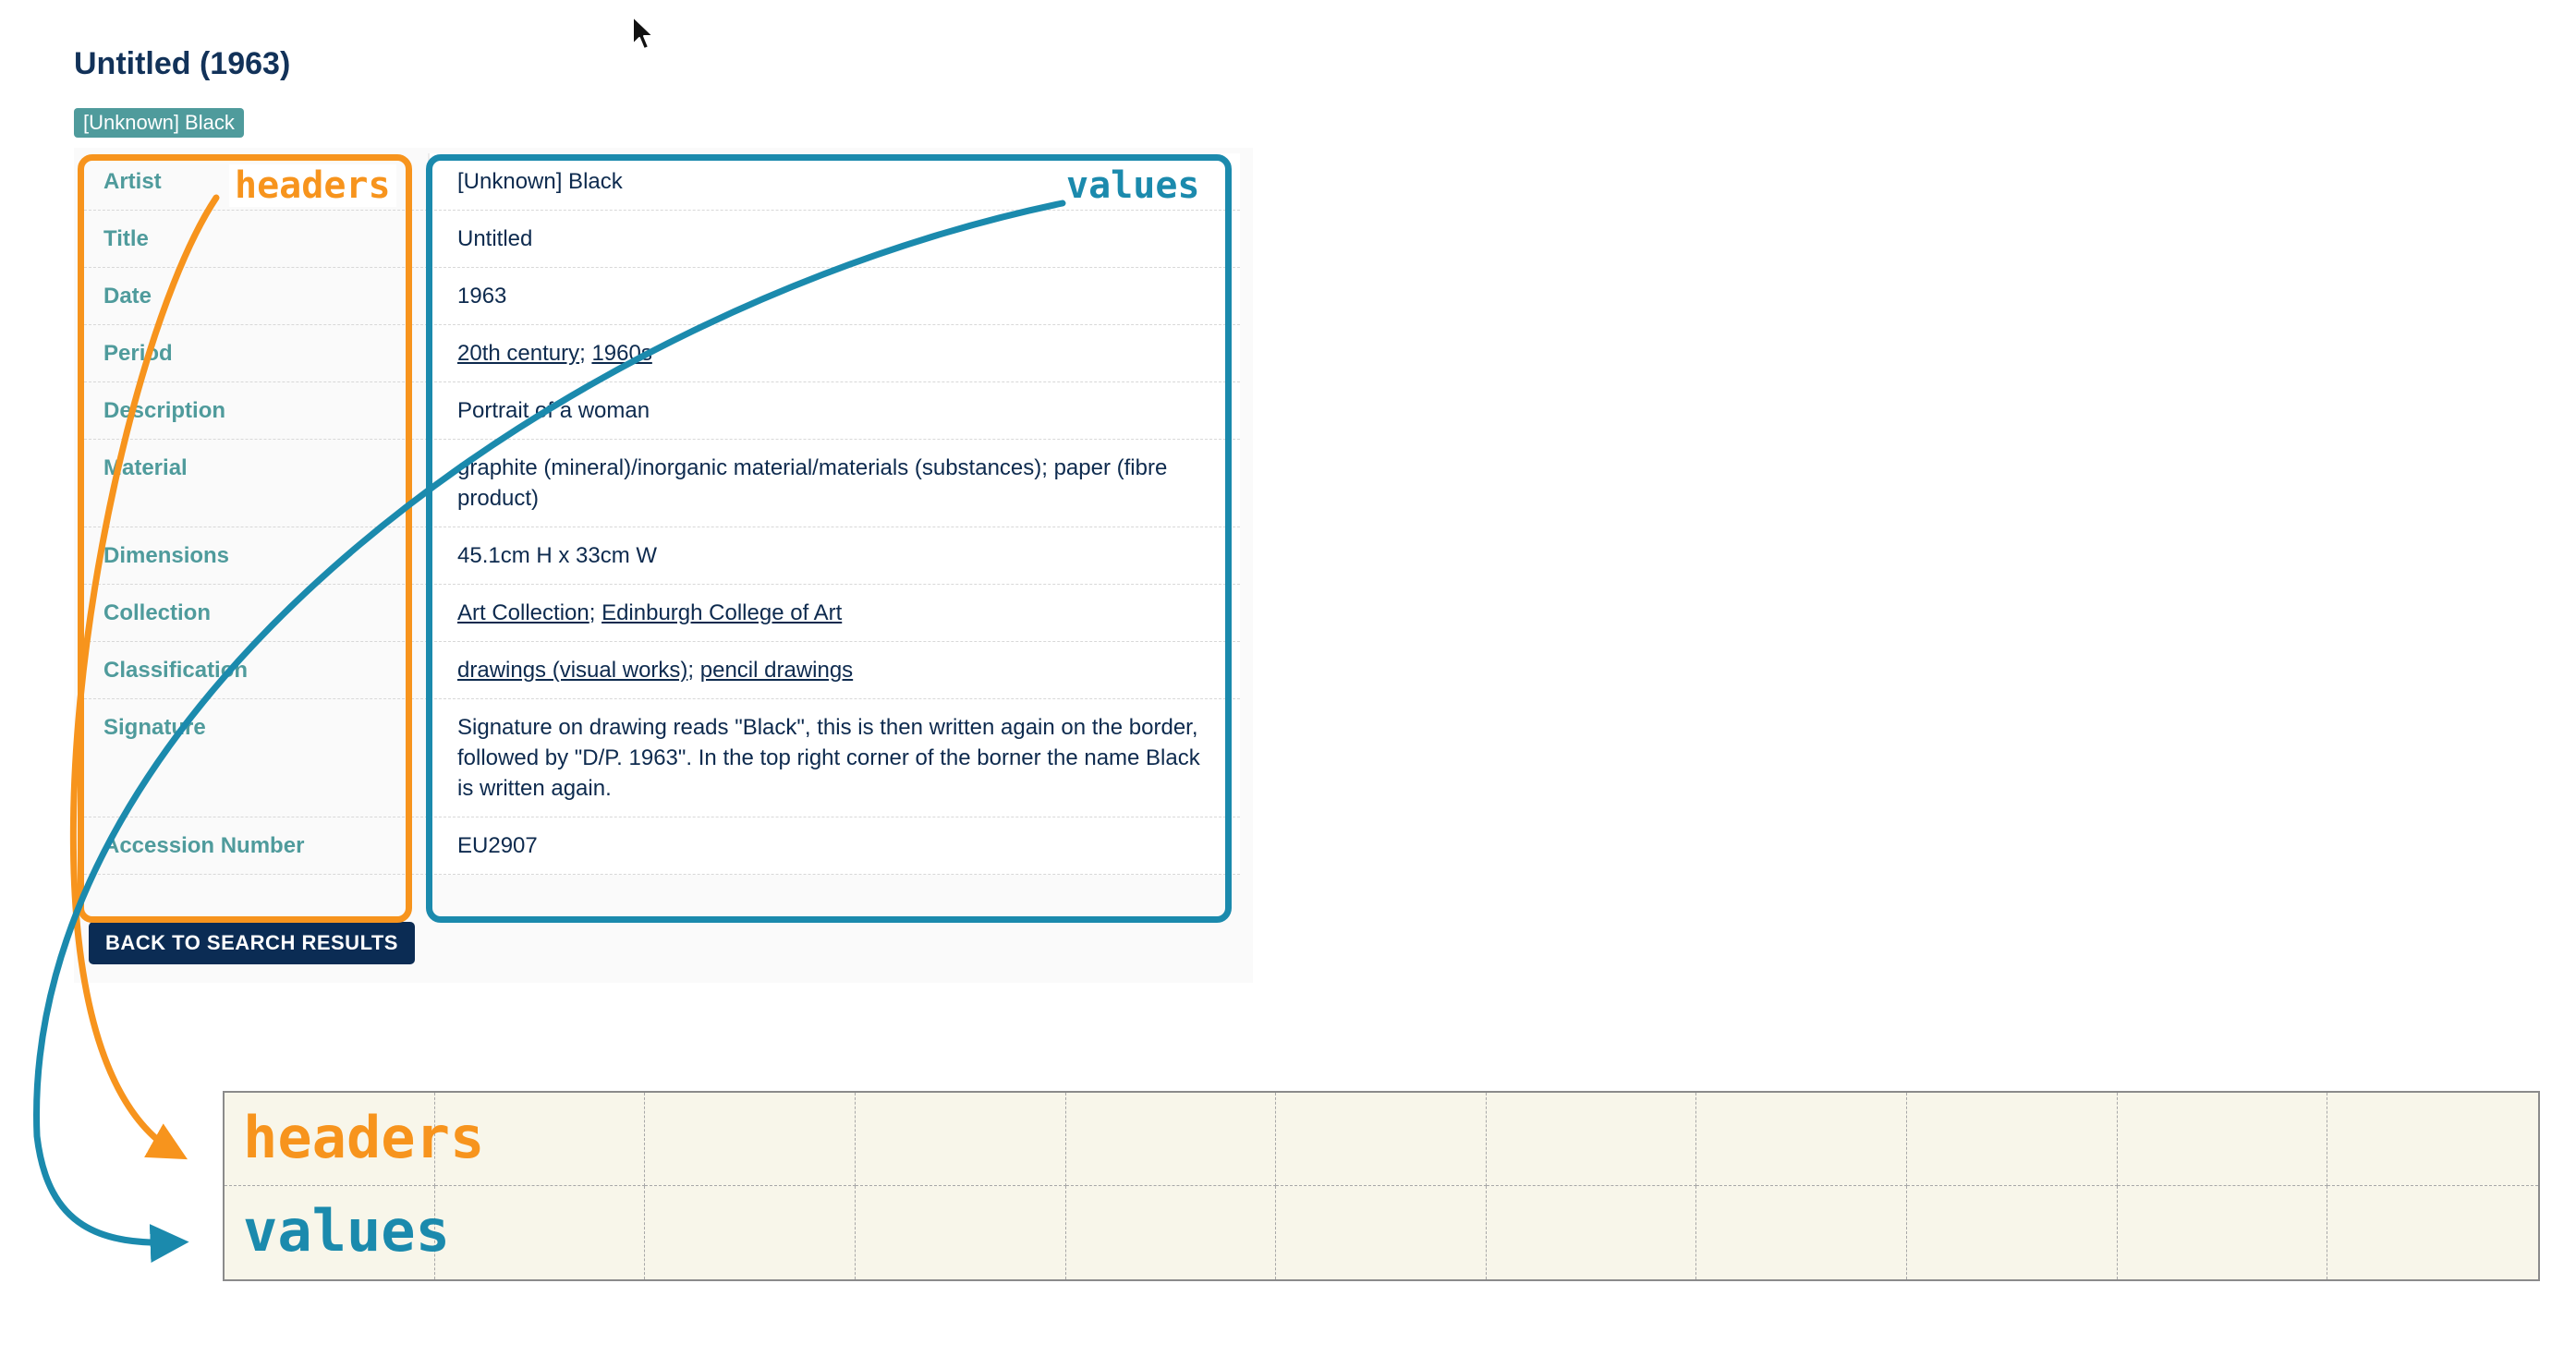 This screenshot has width=2576, height=1356. I want to click on grid-cell: values, so click(337, 1232).